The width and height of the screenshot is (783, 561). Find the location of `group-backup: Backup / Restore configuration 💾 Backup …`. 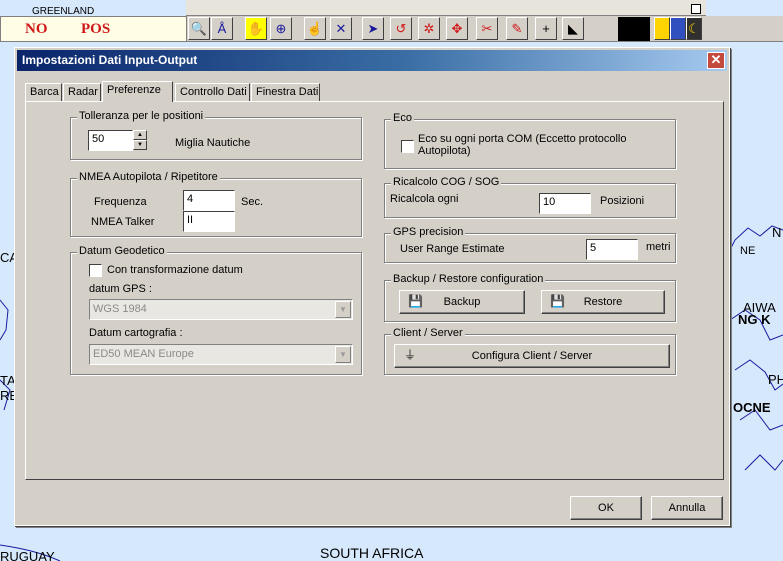

group-backup: Backup / Restore configuration 💾 Backup … is located at coordinates (530, 297).